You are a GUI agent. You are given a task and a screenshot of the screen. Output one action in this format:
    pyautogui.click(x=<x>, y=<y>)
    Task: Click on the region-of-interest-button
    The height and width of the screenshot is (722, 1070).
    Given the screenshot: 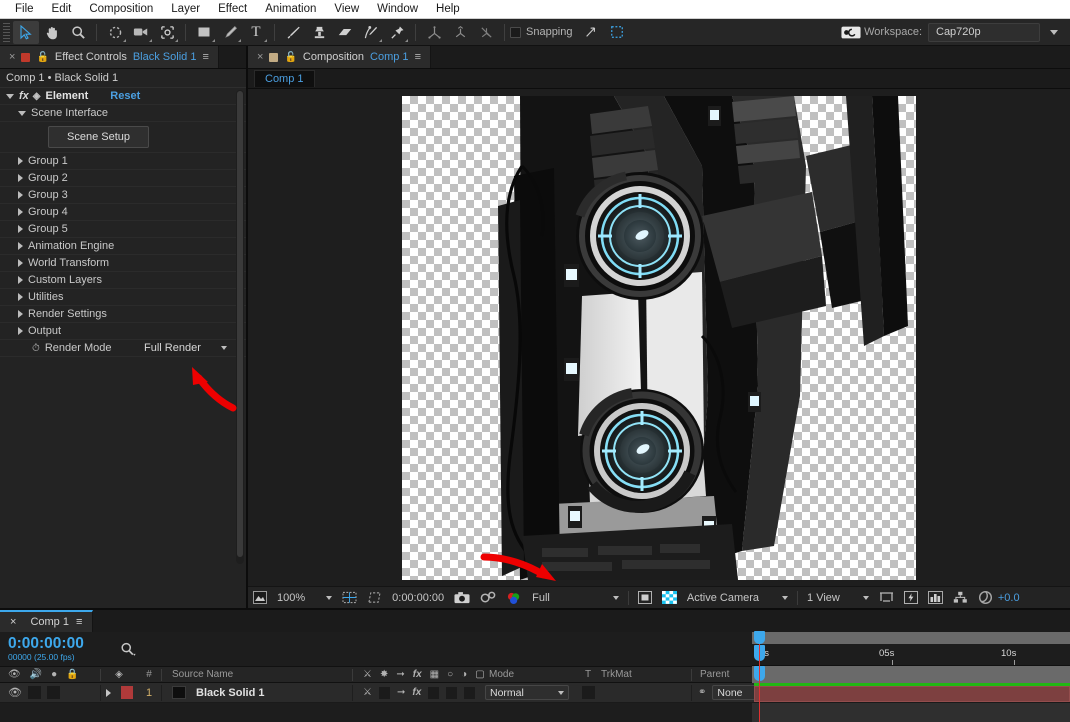 What is the action you would take?
    pyautogui.click(x=374, y=598)
    